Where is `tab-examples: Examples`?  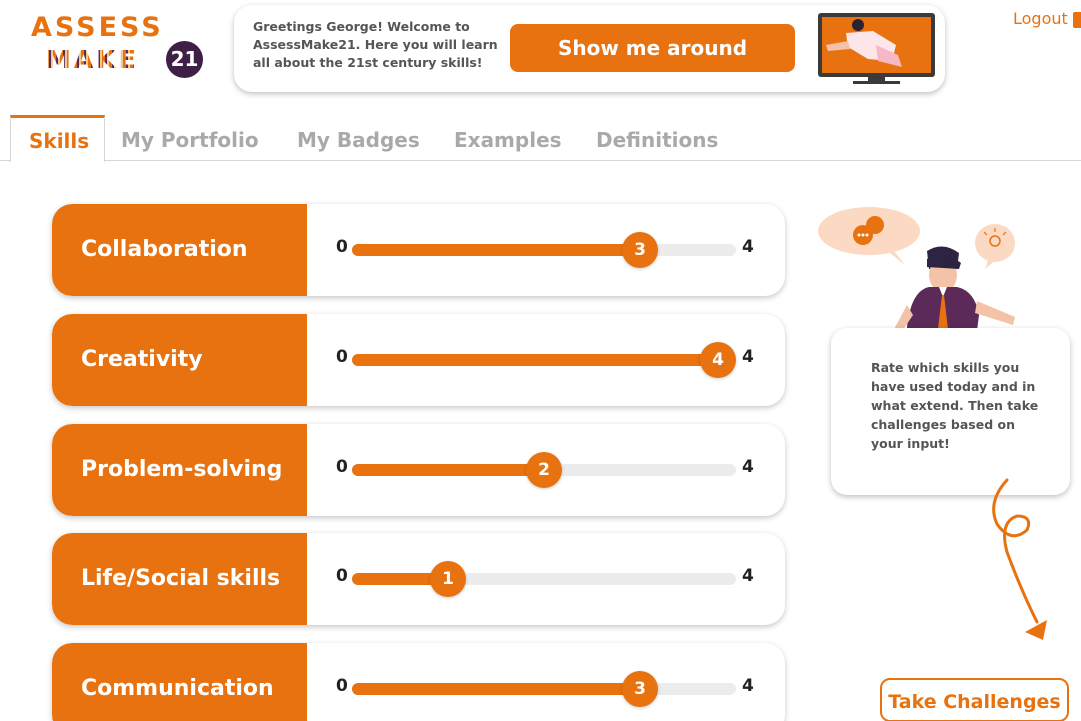
tab-examples: Examples is located at coordinates (508, 138).